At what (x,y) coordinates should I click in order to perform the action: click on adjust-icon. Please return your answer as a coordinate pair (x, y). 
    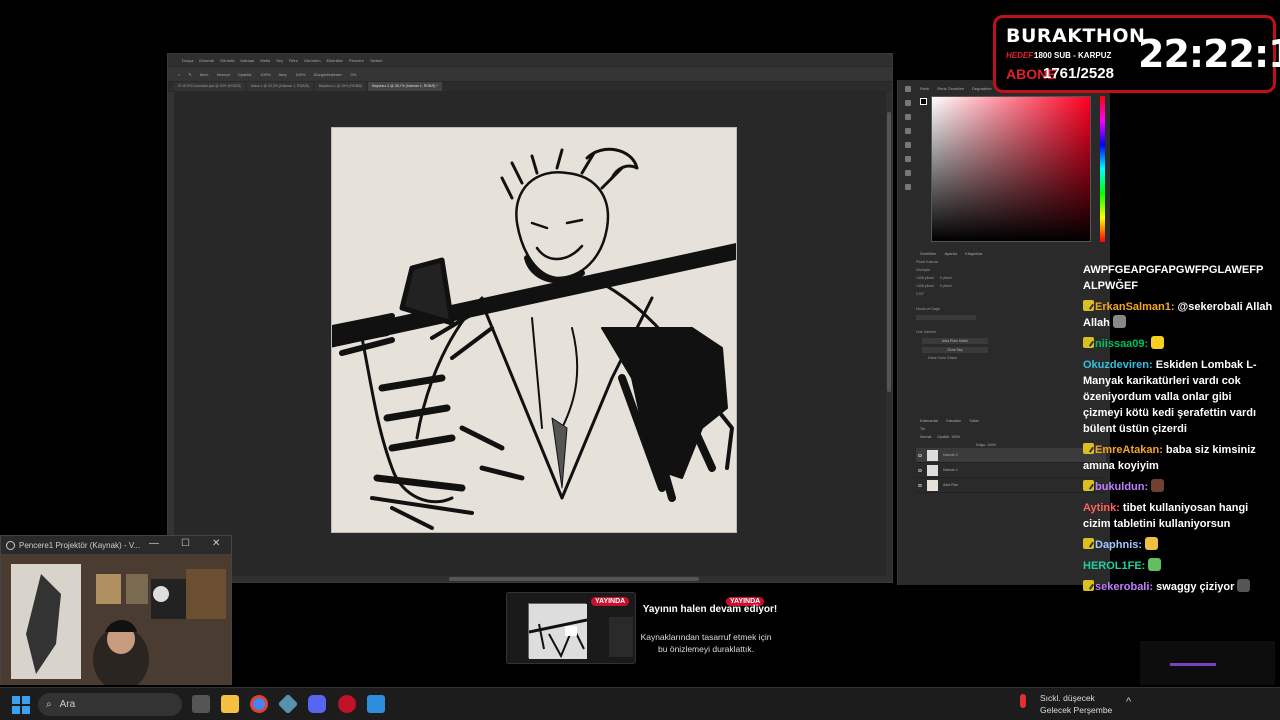
    Looking at the image, I should click on (908, 159).